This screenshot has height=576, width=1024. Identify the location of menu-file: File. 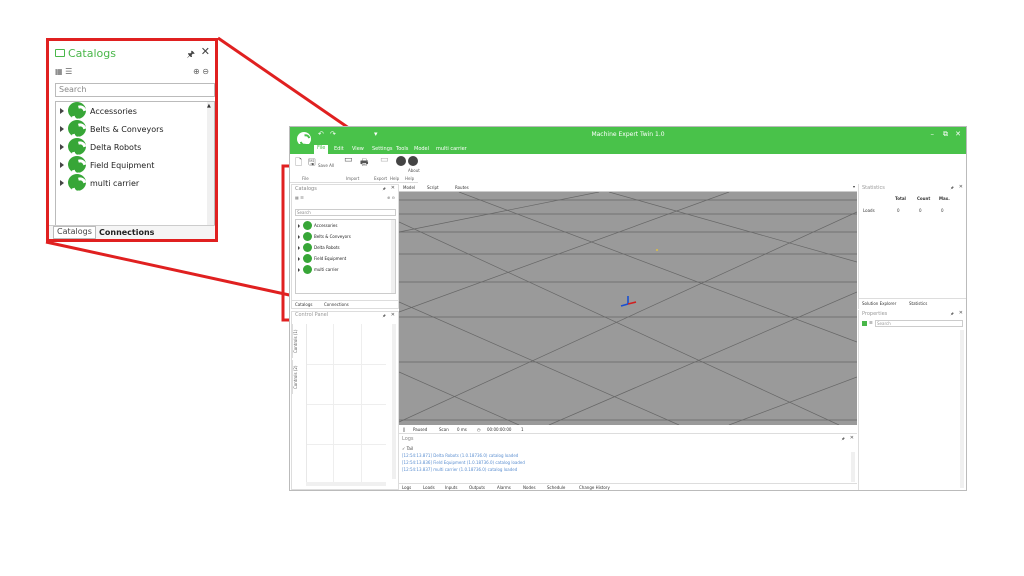
(321, 149).